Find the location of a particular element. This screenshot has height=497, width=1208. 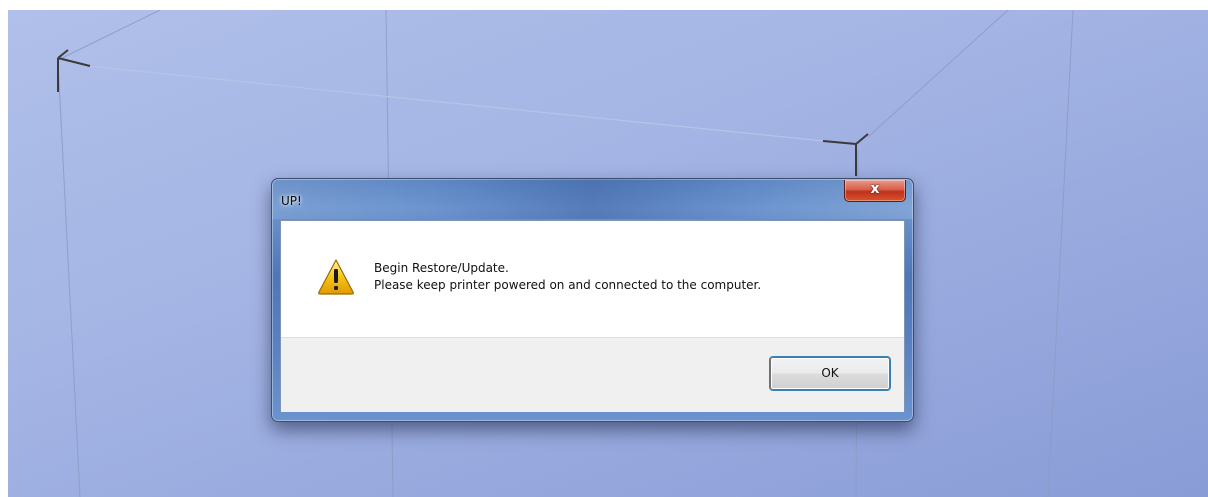

message-line-1: Begin Restore/Update. is located at coordinates (441, 268).